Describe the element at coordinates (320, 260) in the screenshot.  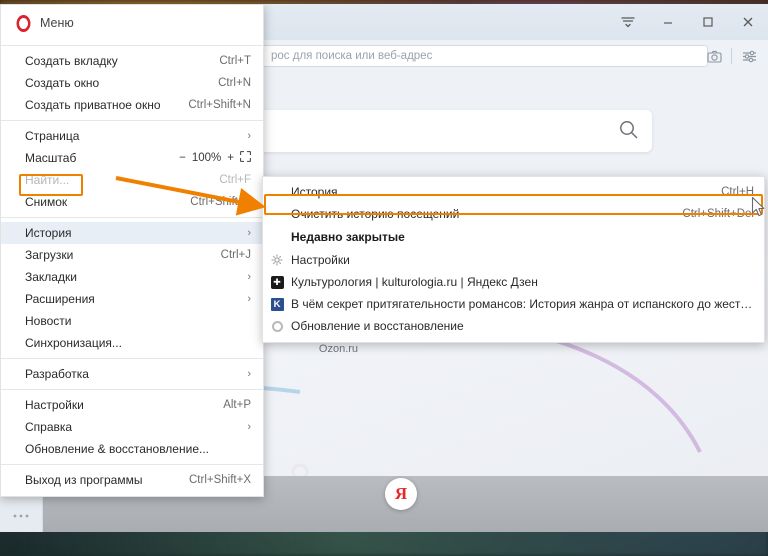
I see `submenu-item-label: Настройки` at that location.